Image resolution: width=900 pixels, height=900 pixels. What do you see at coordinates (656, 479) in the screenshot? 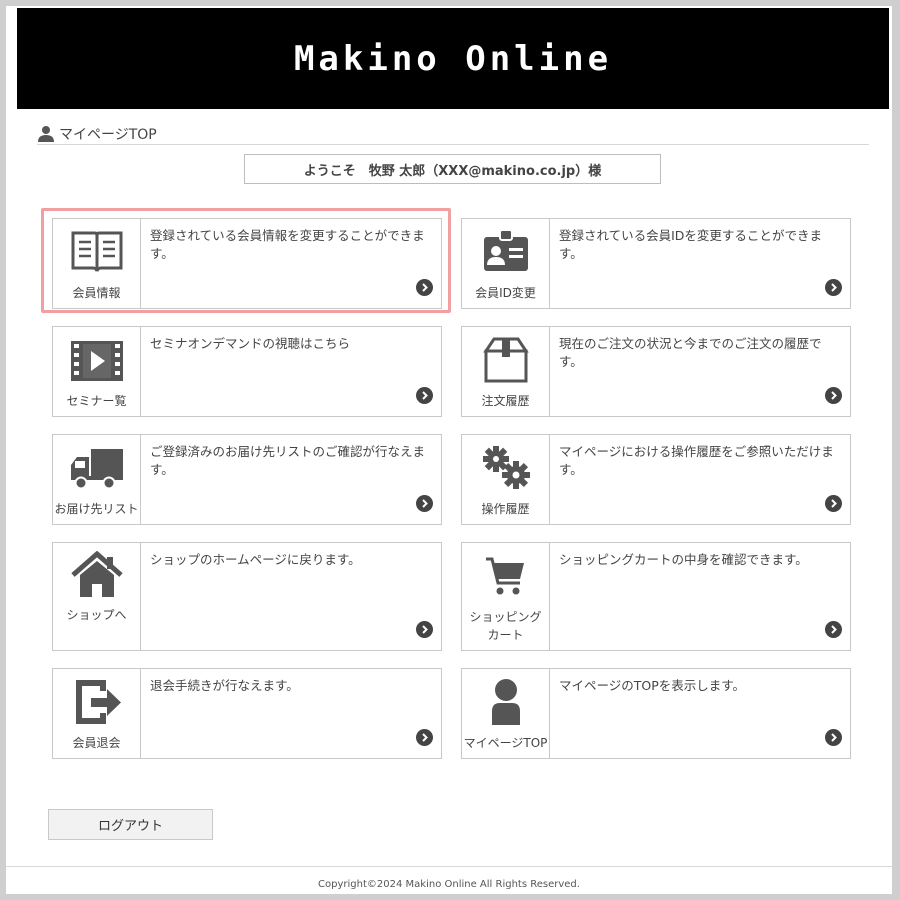
I see `card-operation-history: 操作履歴 マイページにおける操作履歴をご参照いただけます。` at bounding box center [656, 479].